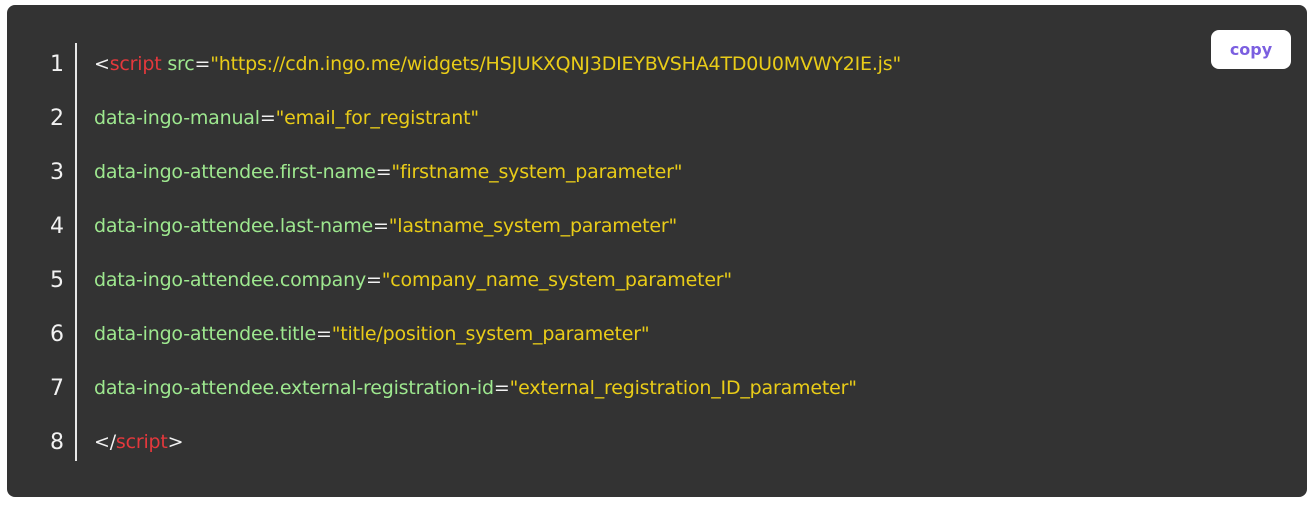  I want to click on attribute-name: data-ingo-attendee.first-name, so click(235, 172).